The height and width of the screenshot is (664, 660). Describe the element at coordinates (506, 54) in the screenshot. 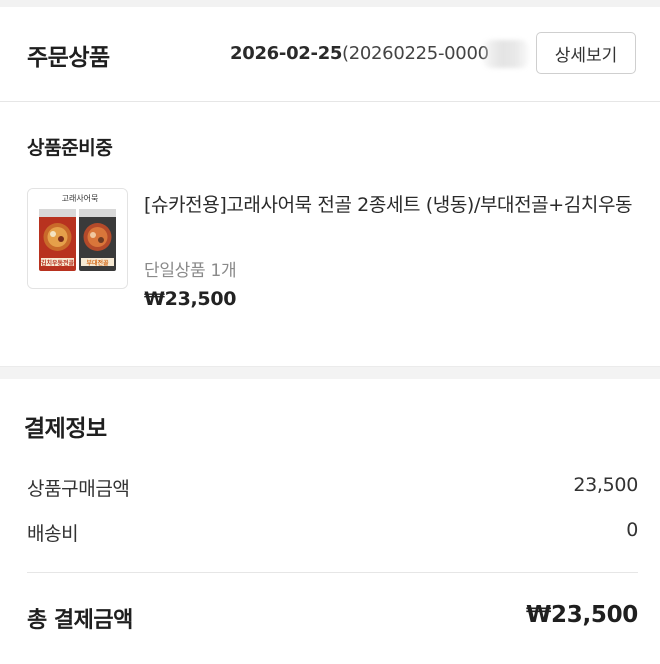

I see `redacted-order-number` at that location.